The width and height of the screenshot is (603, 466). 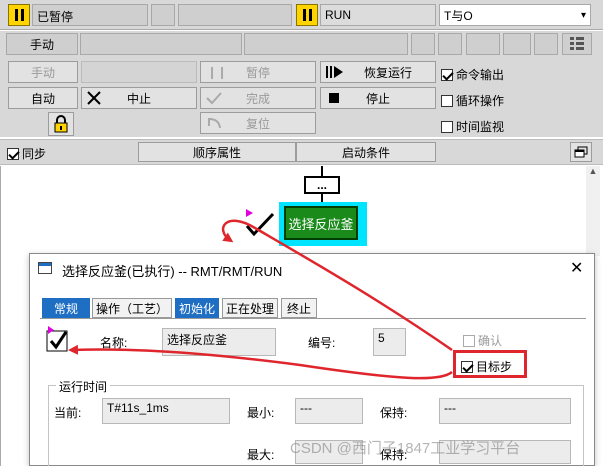 What do you see at coordinates (394, 413) in the screenshot?
I see `hold-label: 保持:` at bounding box center [394, 413].